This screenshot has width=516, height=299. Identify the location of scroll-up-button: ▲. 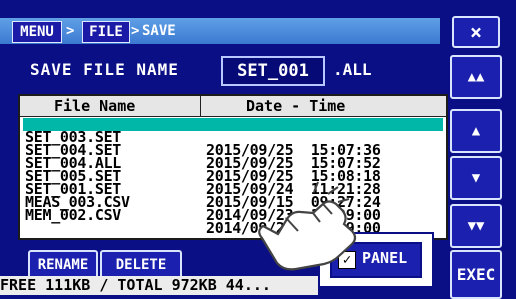
(476, 131).